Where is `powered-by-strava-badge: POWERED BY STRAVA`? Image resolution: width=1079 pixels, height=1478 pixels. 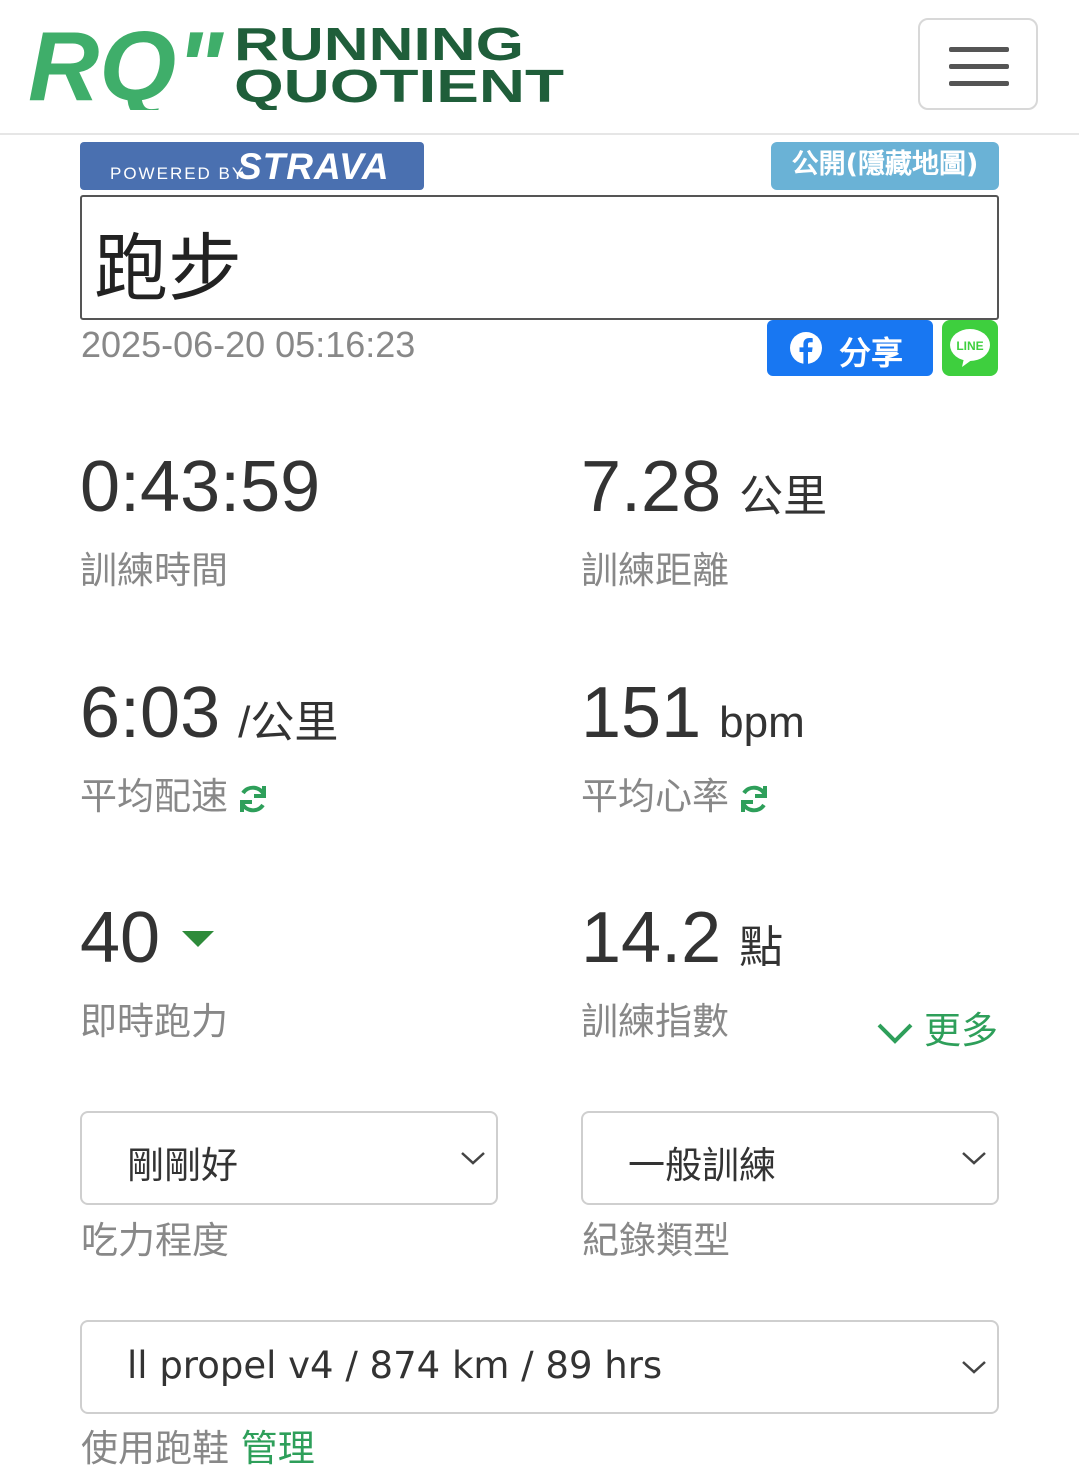 powered-by-strava-badge: POWERED BY STRAVA is located at coordinates (252, 166).